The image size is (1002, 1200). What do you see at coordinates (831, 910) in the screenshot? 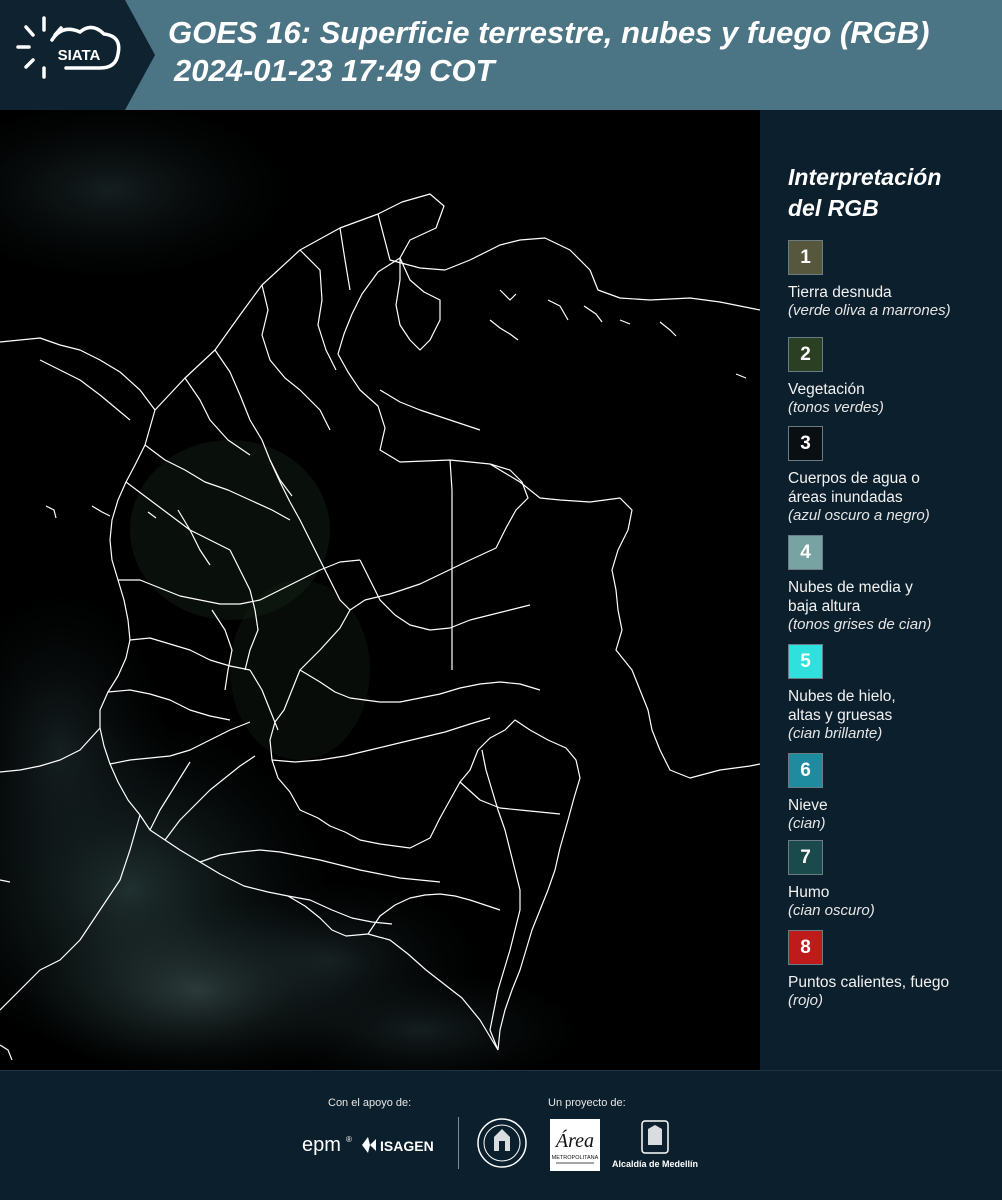
I see `legend-description: (cian oscuro)` at bounding box center [831, 910].